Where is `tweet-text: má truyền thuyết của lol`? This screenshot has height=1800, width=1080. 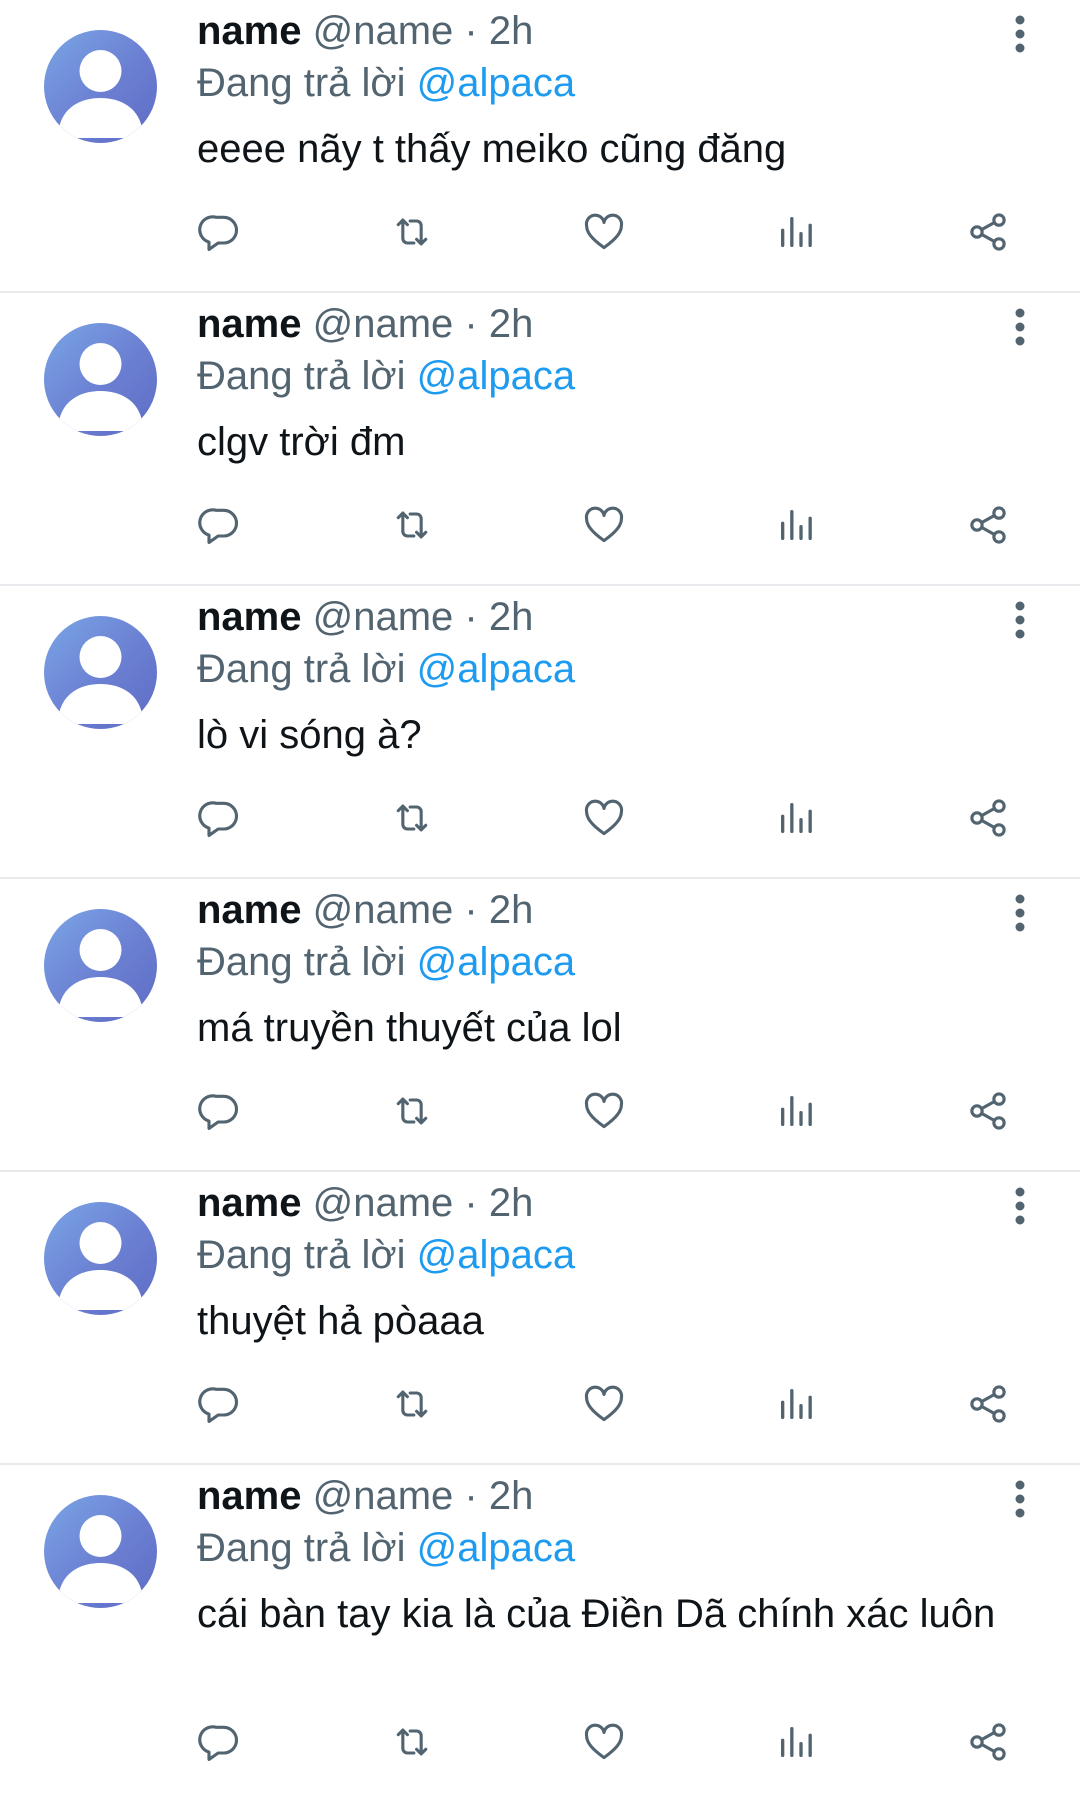 tweet-text: má truyền thuyết của lol is located at coordinates (409, 1028).